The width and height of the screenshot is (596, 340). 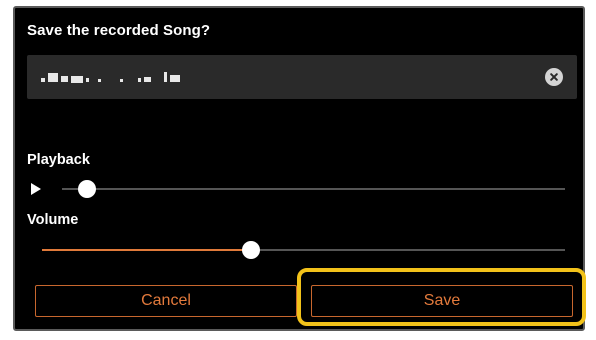 What do you see at coordinates (302, 77) in the screenshot?
I see `song-name-field: ■■■■■ ■ ■ ■ ■■` at bounding box center [302, 77].